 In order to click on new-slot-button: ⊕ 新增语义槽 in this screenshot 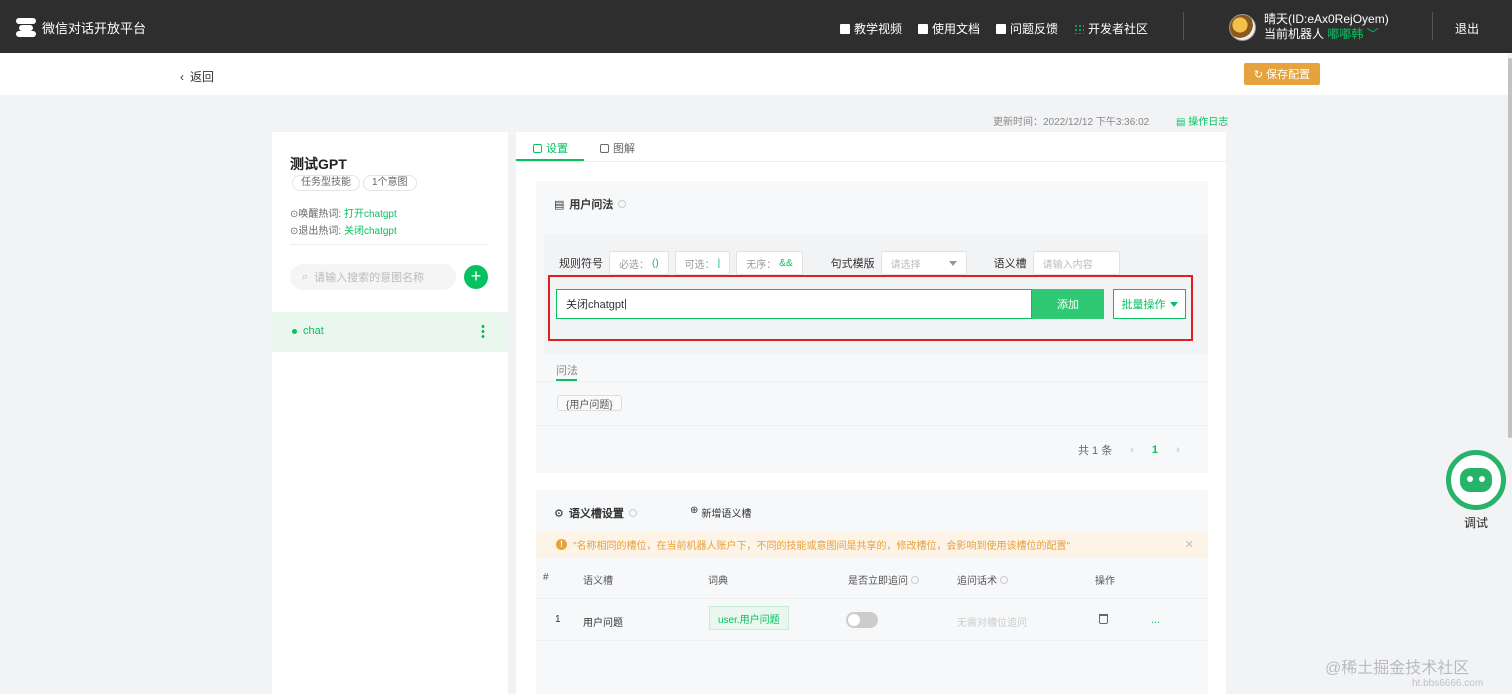, I will do `click(720, 512)`.